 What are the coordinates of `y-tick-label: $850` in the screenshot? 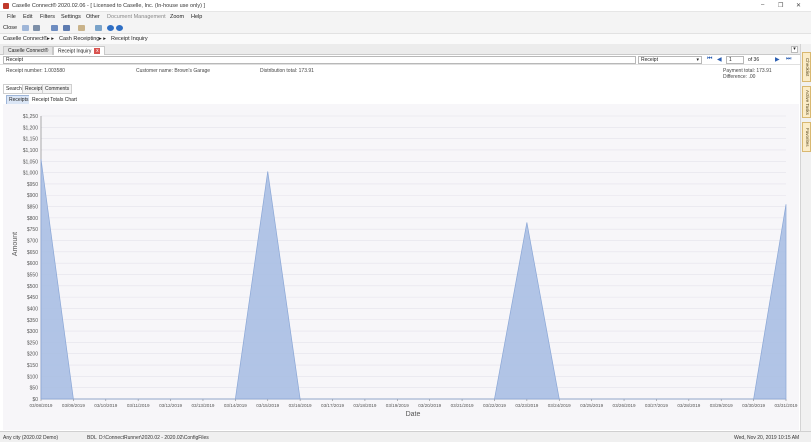 It's located at (32, 208).